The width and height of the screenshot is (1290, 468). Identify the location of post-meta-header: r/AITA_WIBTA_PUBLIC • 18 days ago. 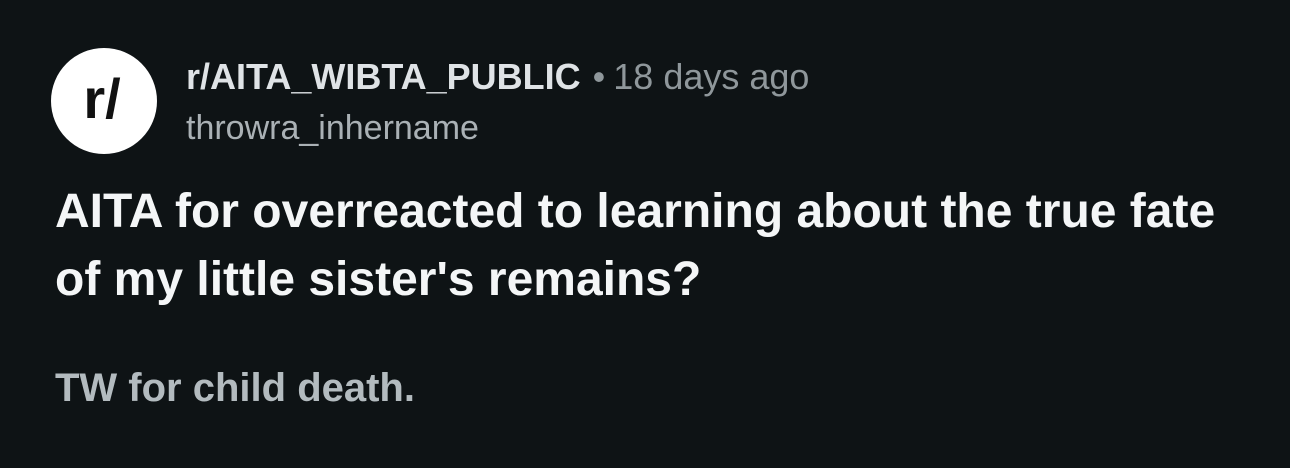
(497, 77).